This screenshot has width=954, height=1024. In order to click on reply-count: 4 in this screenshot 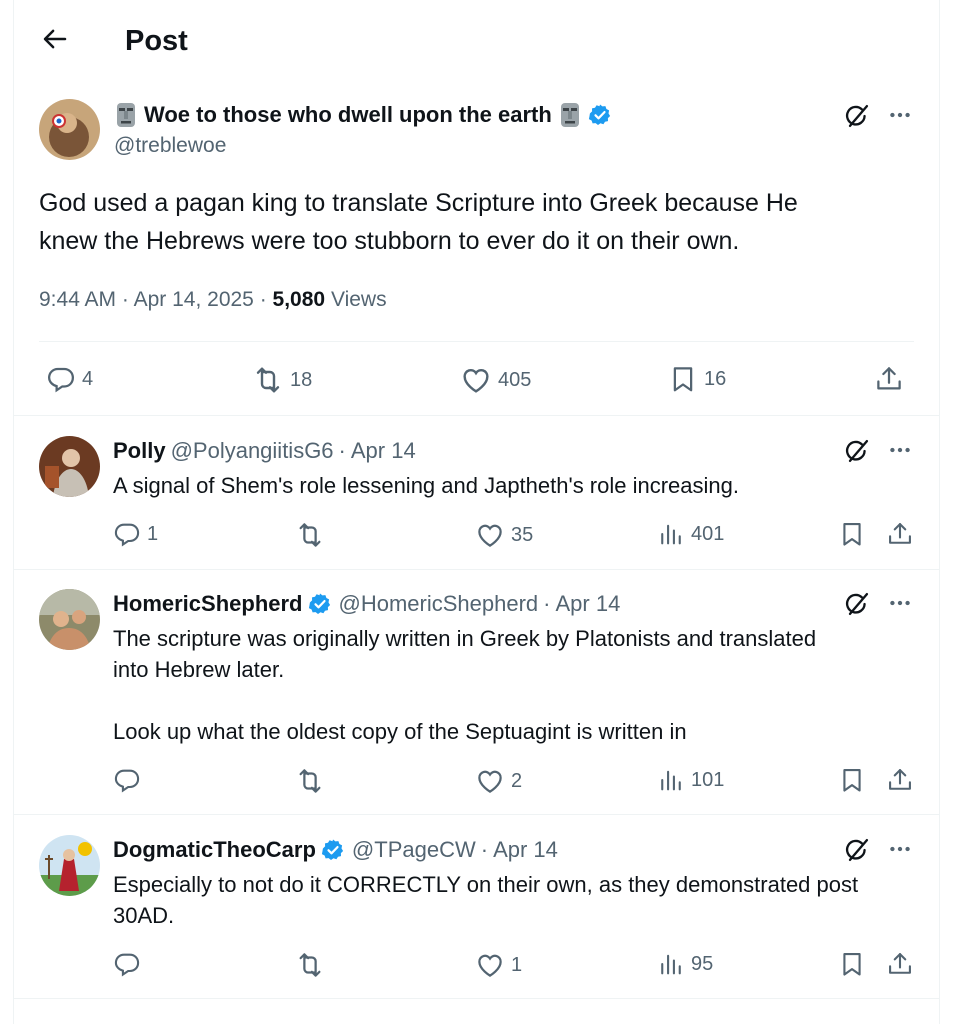, I will do `click(88, 378)`.